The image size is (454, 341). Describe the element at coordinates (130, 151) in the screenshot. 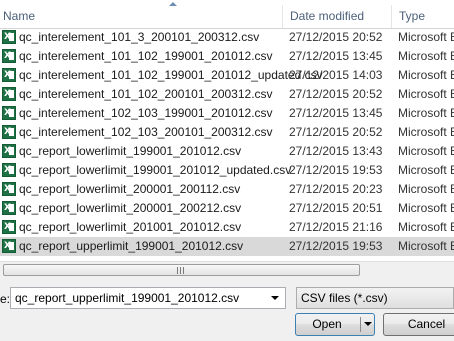

I see `file-name: qc_report_lowerlimit_199001_201012.csv` at that location.